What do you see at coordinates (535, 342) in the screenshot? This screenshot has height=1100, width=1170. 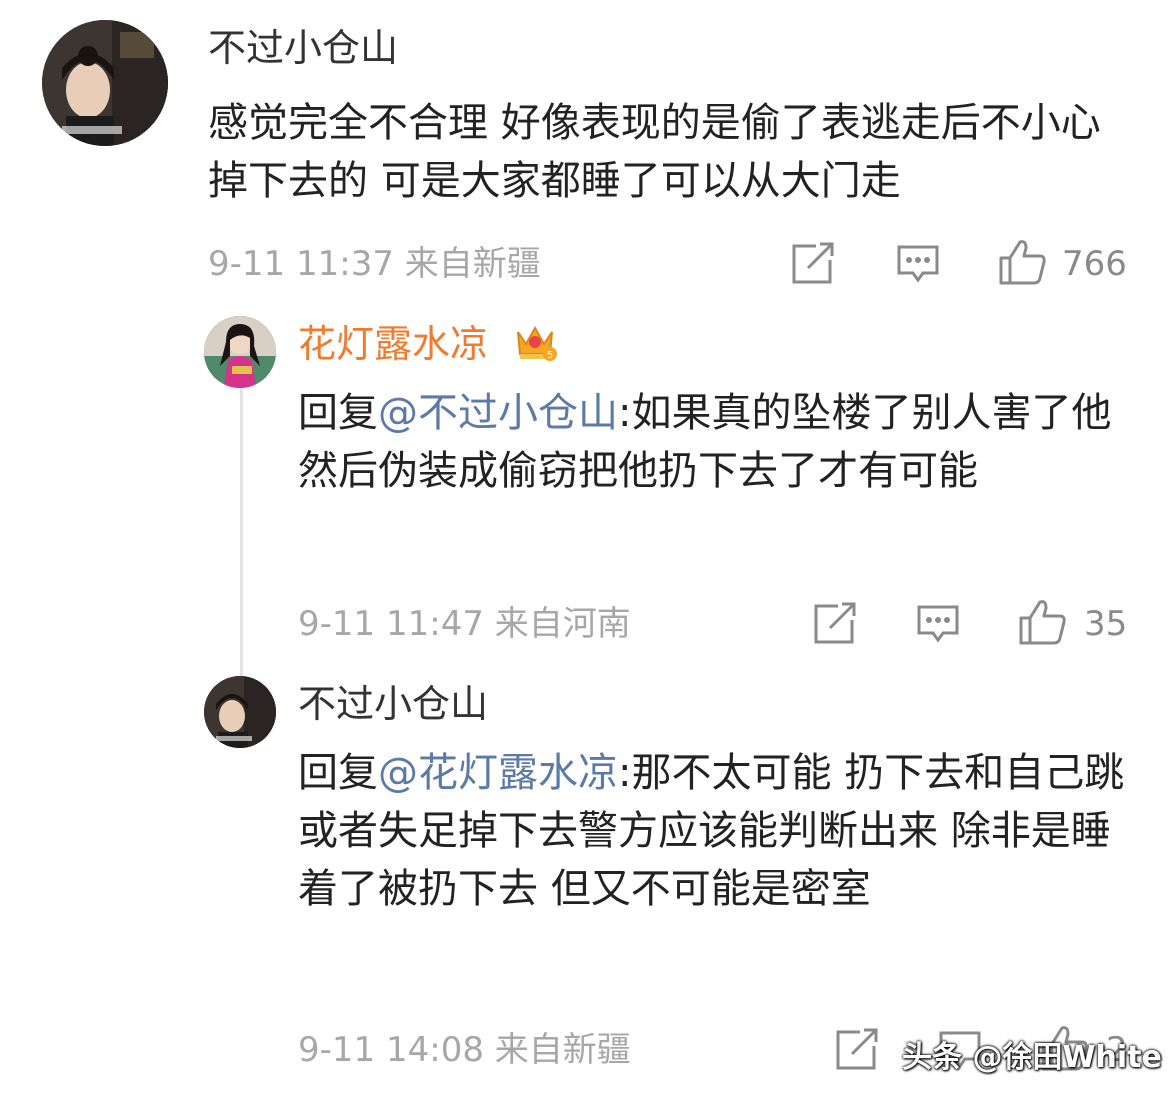 I see `crown-icon: 5` at bounding box center [535, 342].